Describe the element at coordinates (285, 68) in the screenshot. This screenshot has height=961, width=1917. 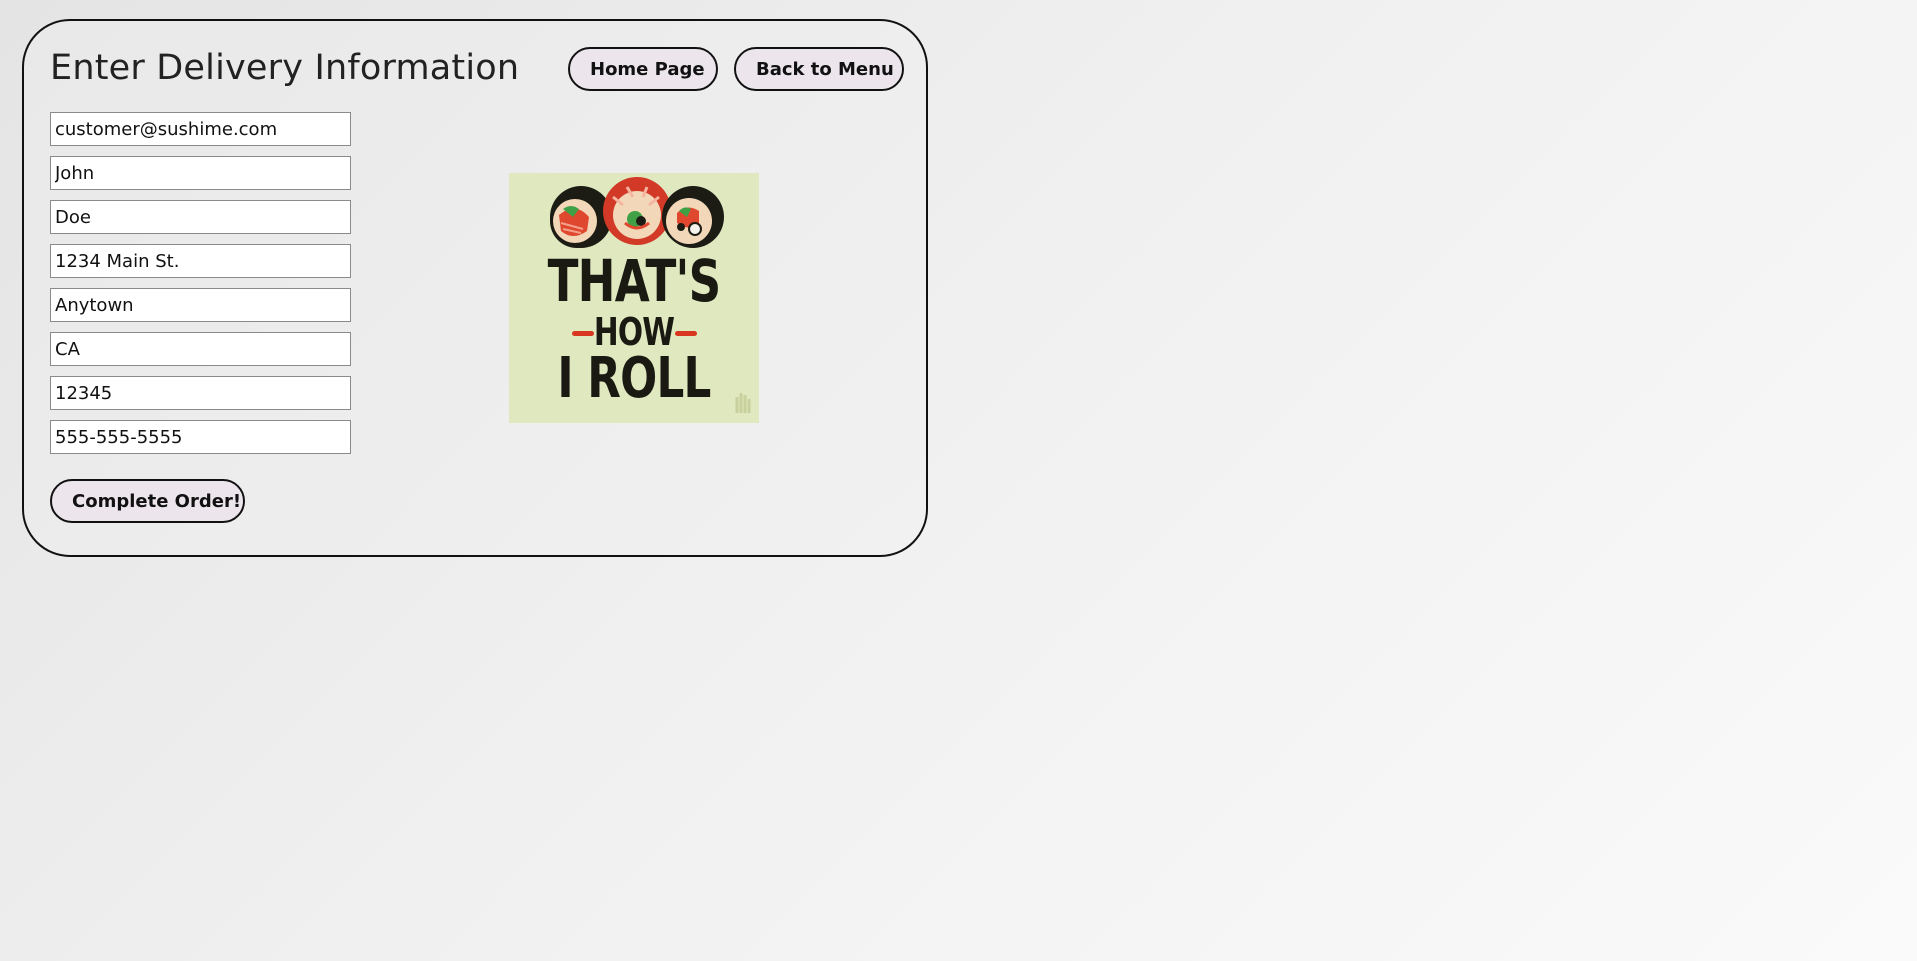
I see `page-title: Enter Delivery Information` at that location.